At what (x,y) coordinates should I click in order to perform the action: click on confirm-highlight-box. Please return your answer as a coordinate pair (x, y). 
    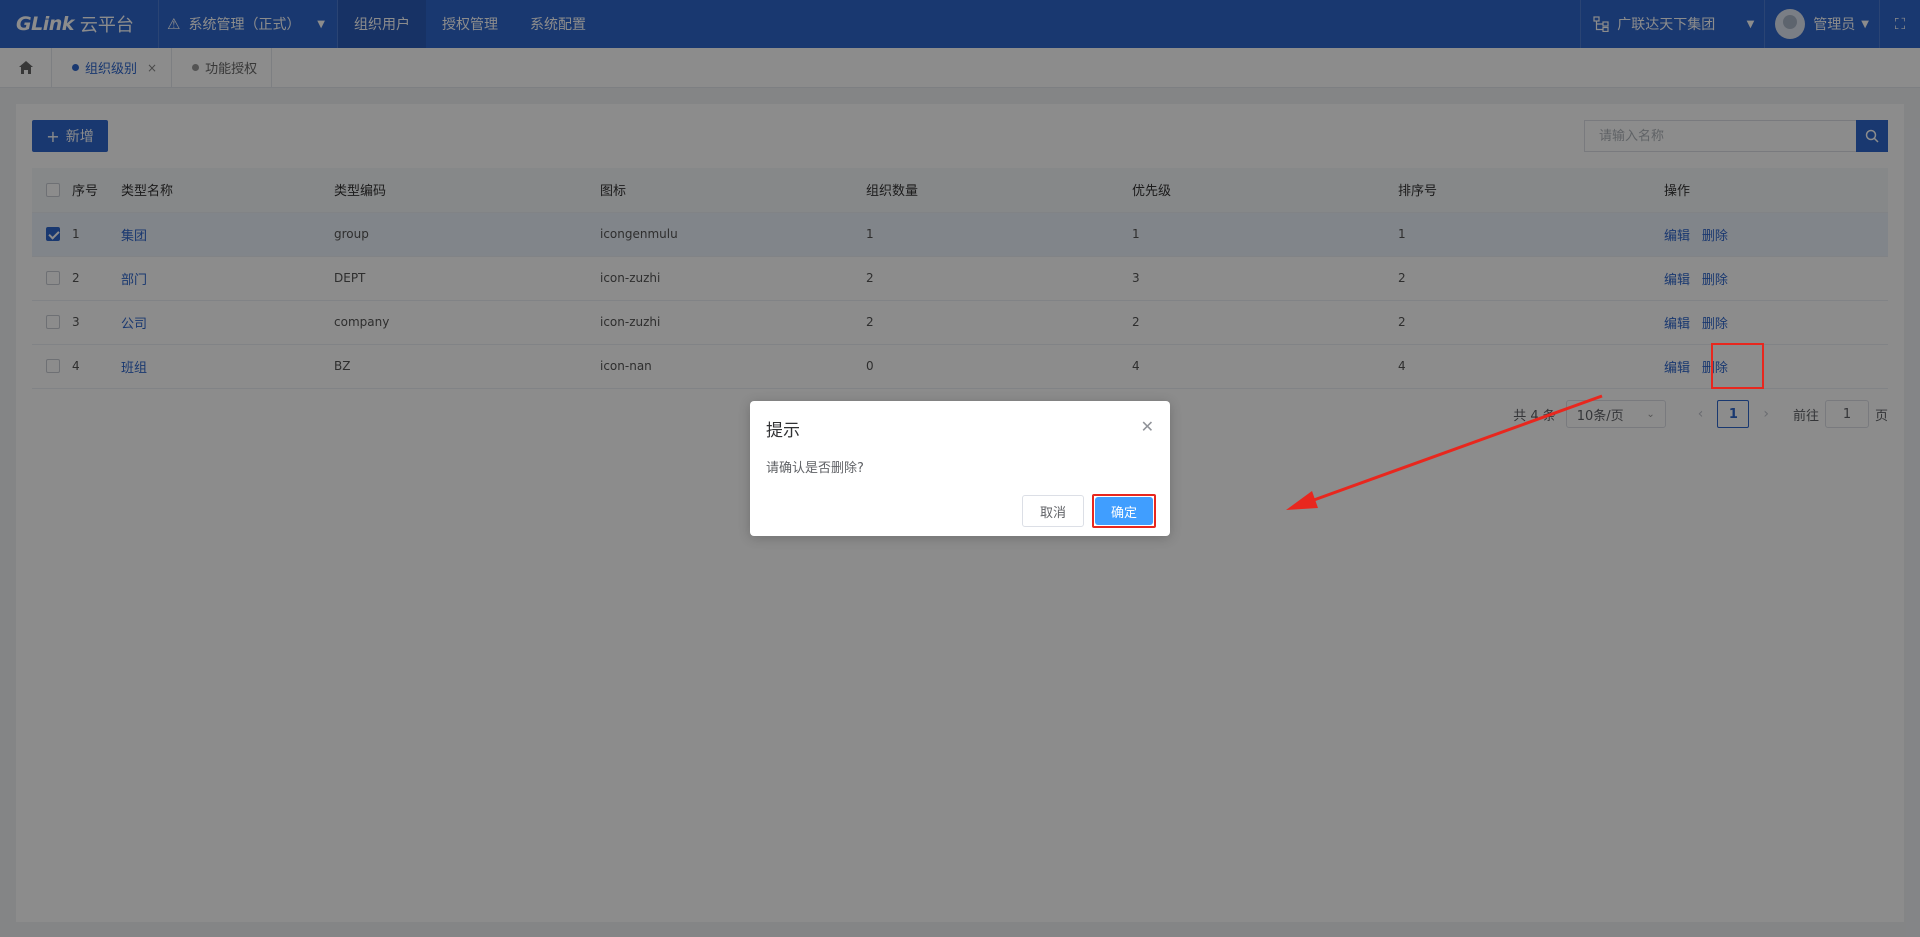
    Looking at the image, I should click on (1124, 511).